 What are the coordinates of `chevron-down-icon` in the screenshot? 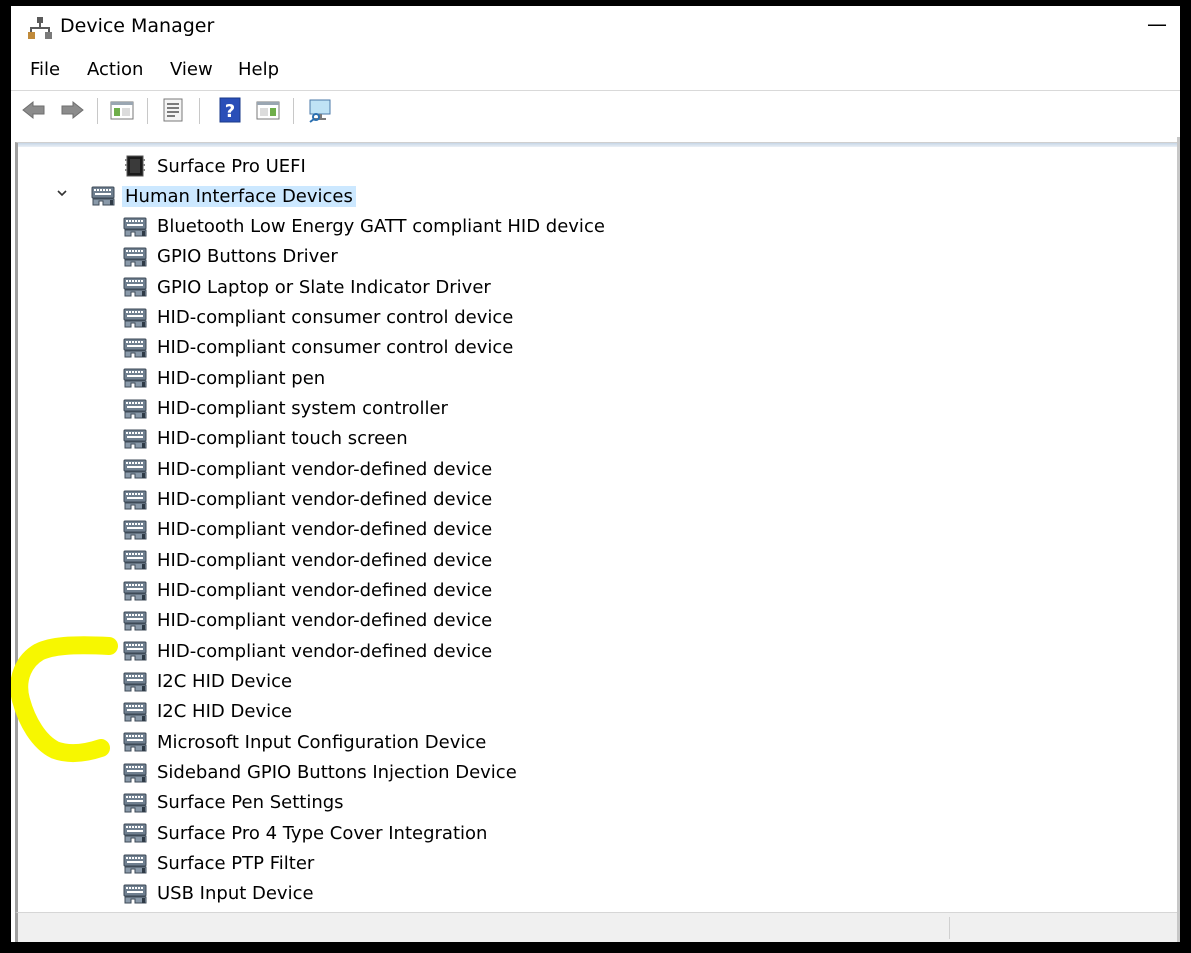 It's located at (62, 193).